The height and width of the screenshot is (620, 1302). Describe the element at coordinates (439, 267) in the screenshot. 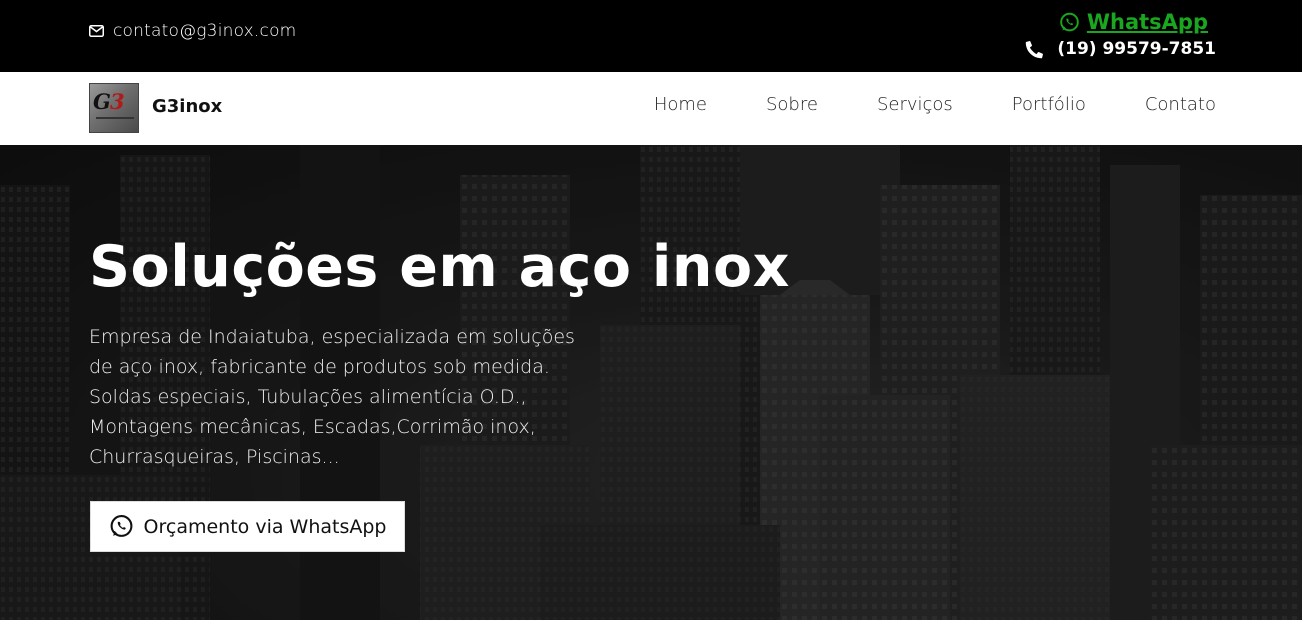

I see `hero-title: Soluções em aço inox` at that location.